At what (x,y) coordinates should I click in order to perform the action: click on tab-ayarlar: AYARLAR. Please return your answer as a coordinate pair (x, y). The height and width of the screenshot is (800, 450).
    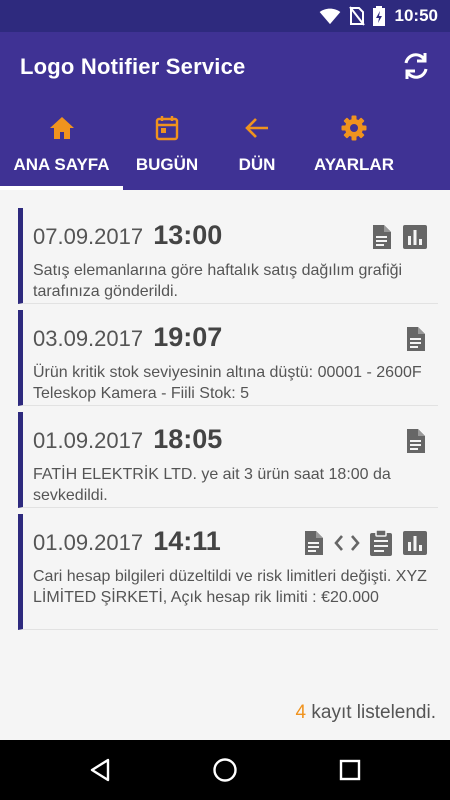
    Looking at the image, I should click on (354, 151).